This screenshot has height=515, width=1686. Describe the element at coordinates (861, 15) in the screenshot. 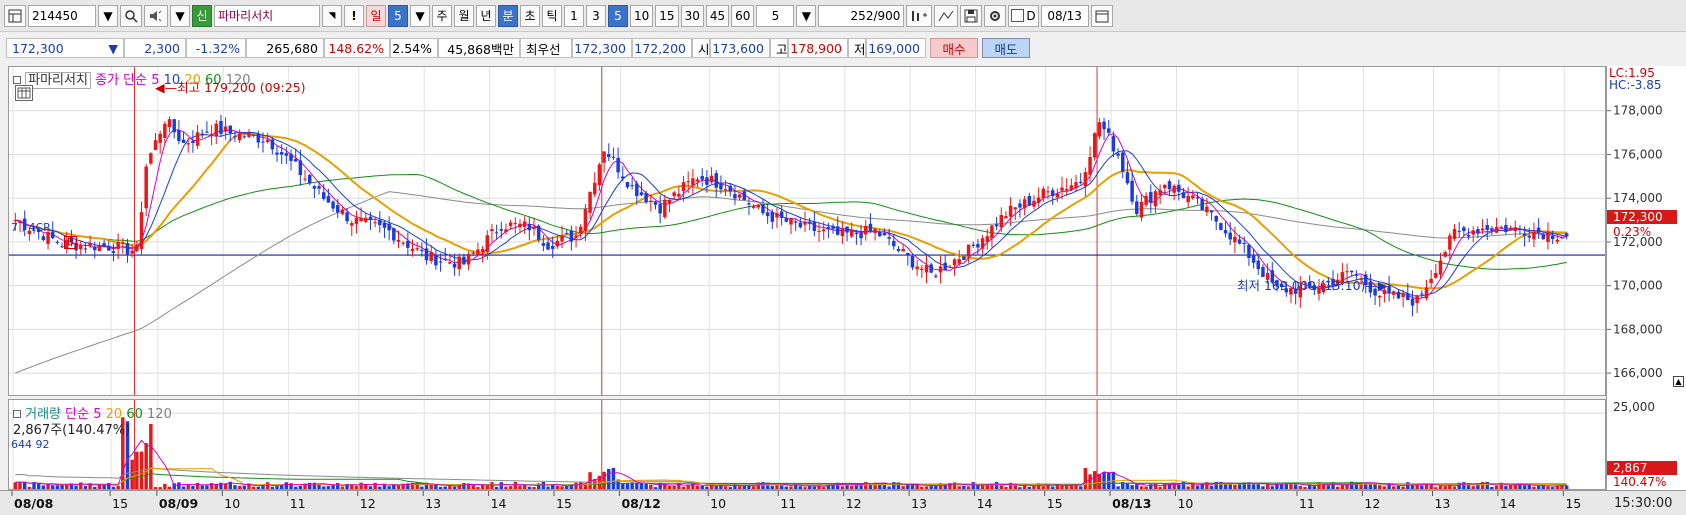

I see `bar-count-field: 252/900` at that location.